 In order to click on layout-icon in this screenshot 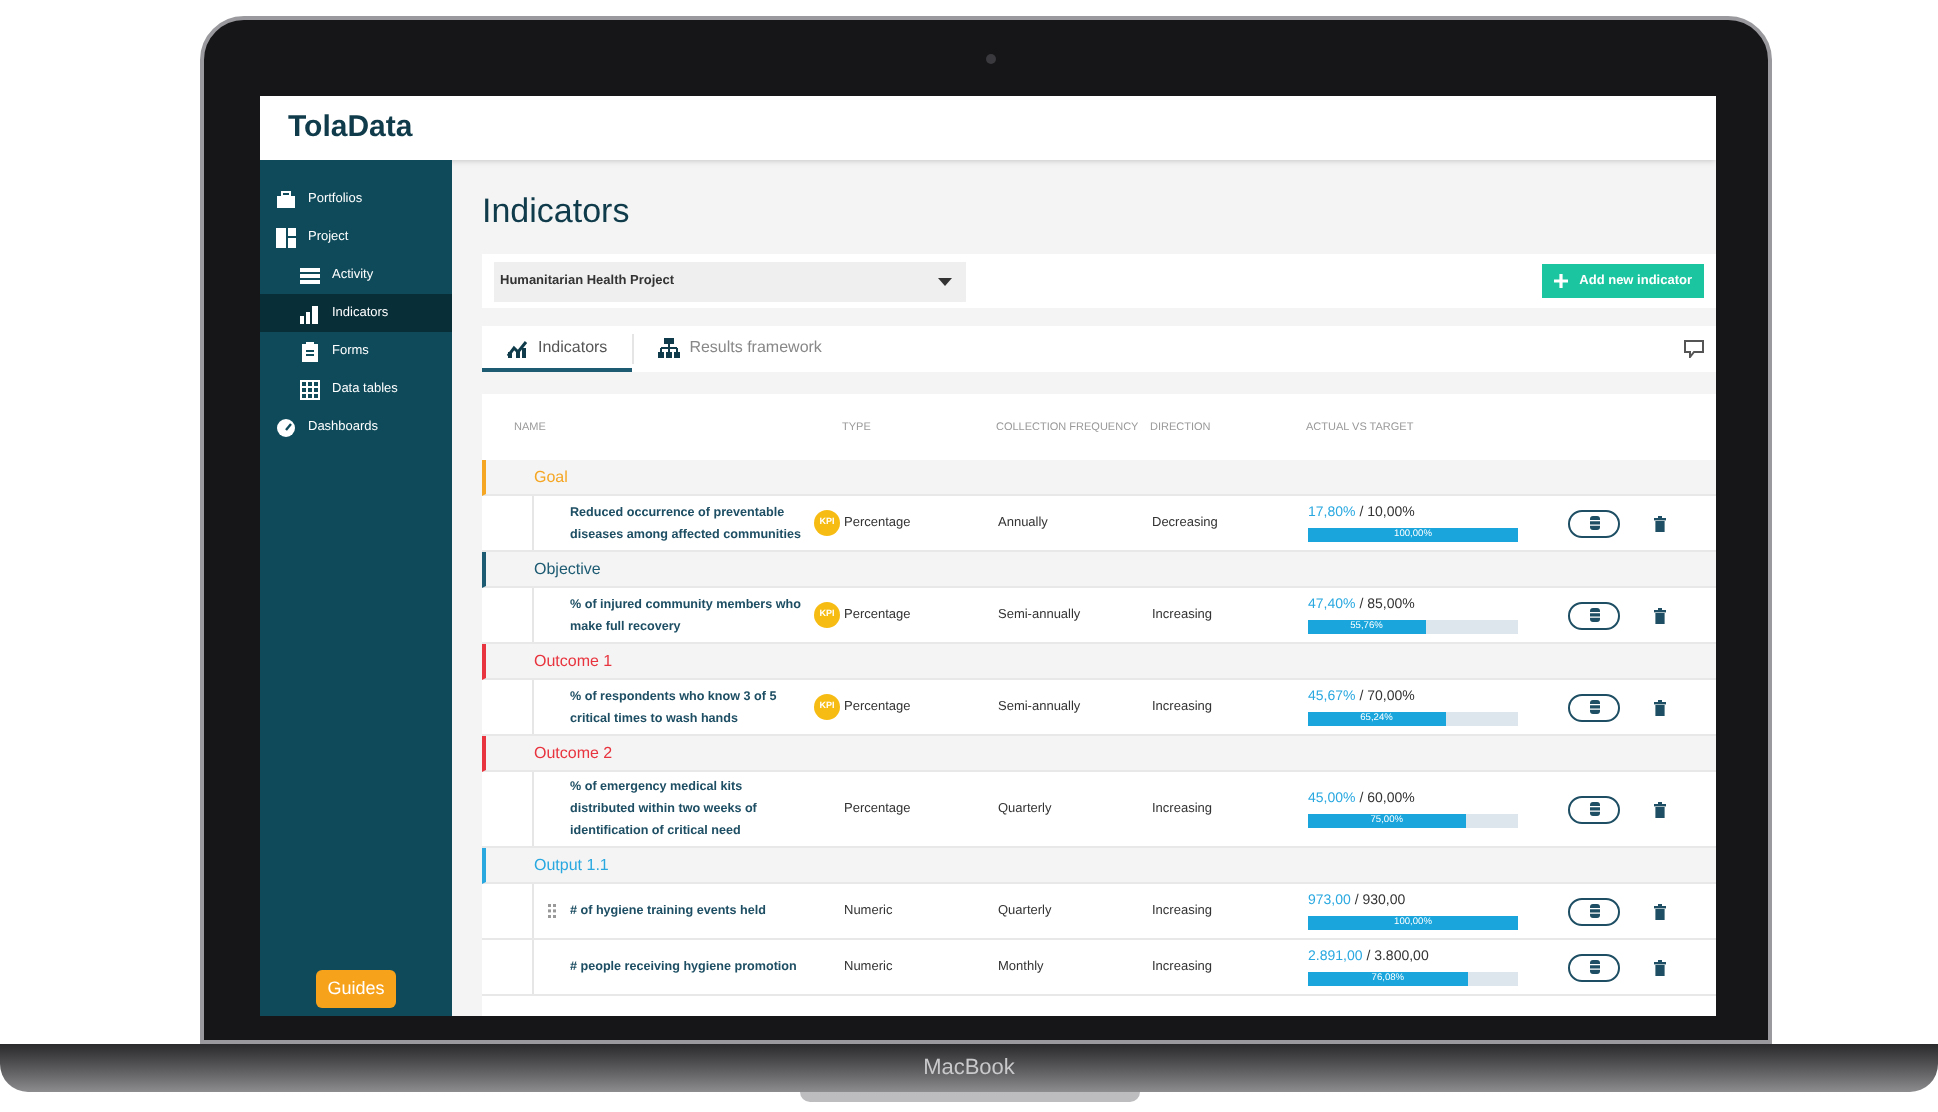, I will do `click(287, 237)`.